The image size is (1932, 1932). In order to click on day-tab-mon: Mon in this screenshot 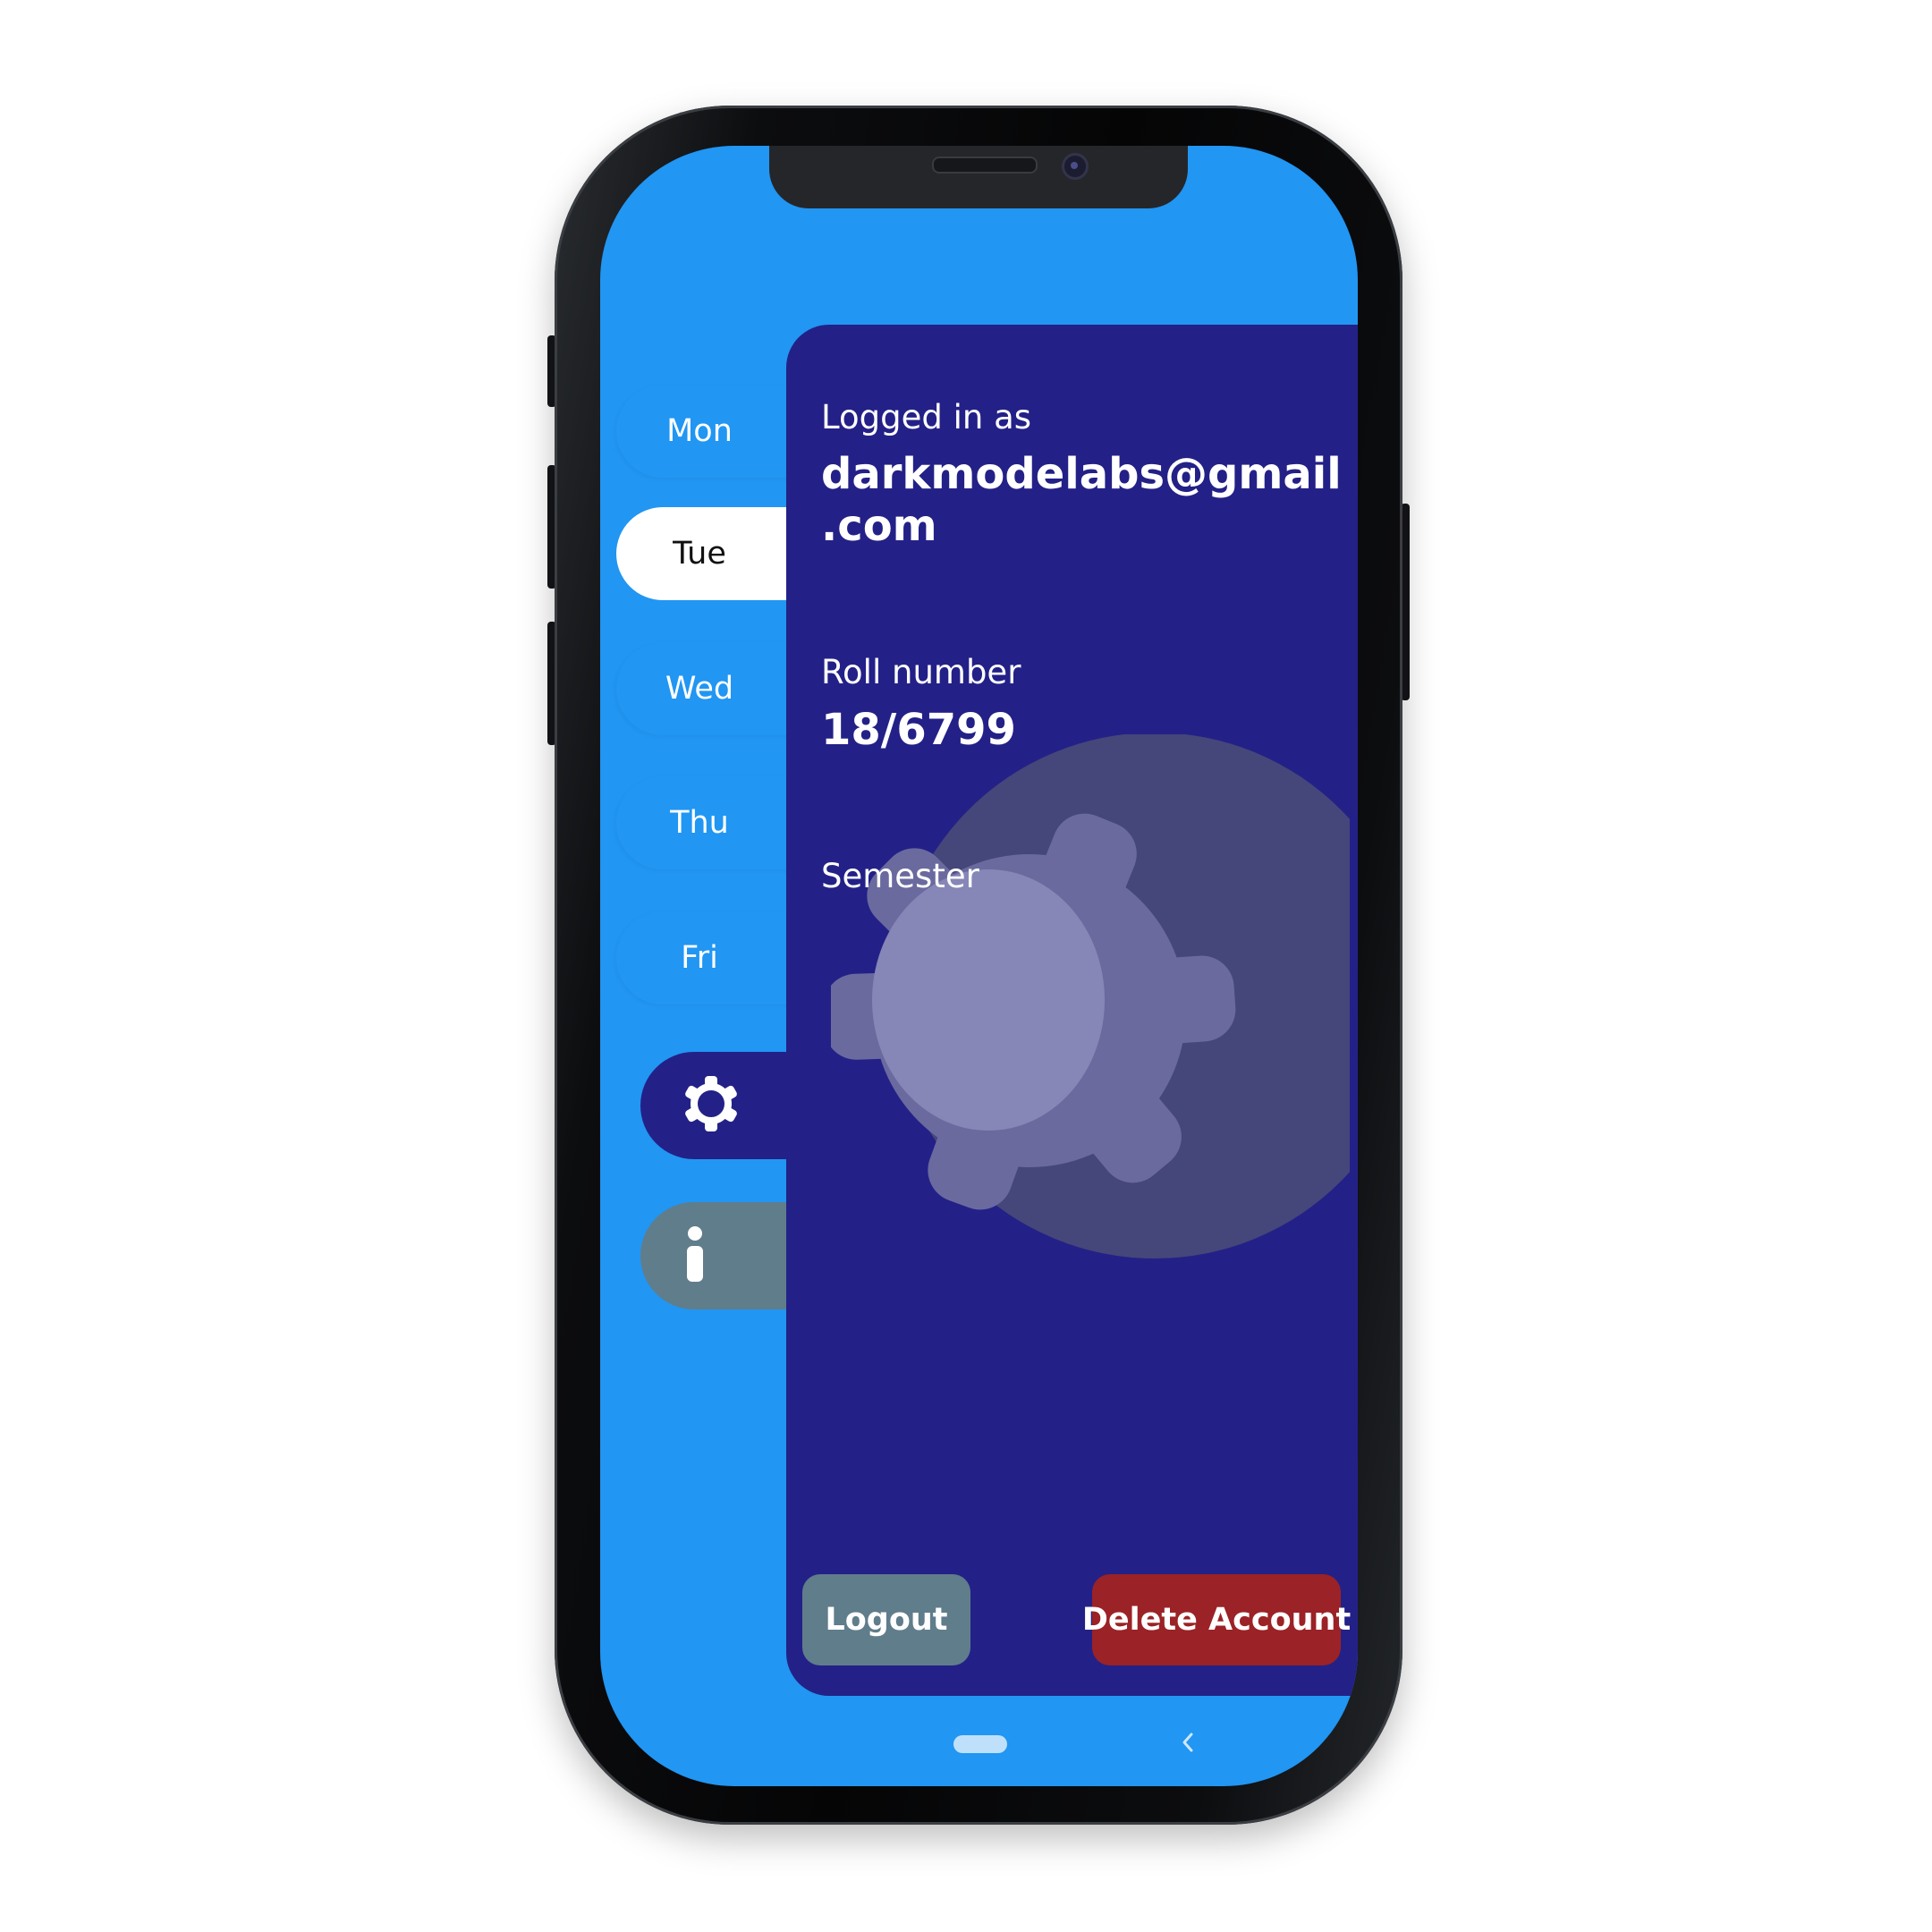, I will do `click(710, 431)`.